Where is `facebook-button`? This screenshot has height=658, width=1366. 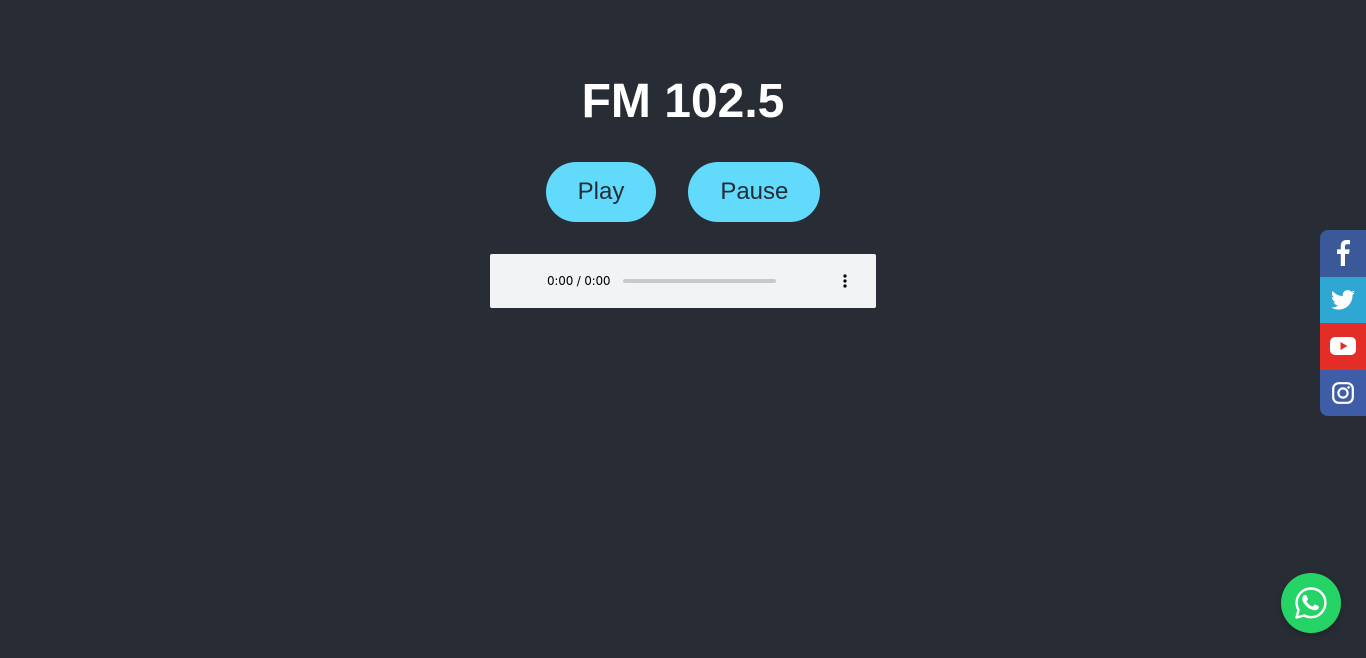 facebook-button is located at coordinates (1343, 253).